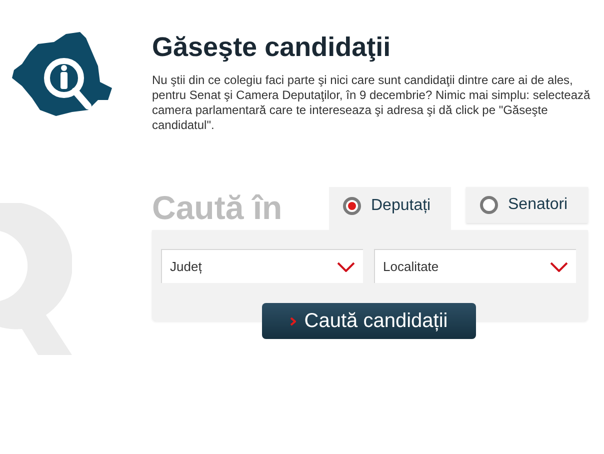 The image size is (604, 454). I want to click on dropdown: Județ, so click(262, 266).